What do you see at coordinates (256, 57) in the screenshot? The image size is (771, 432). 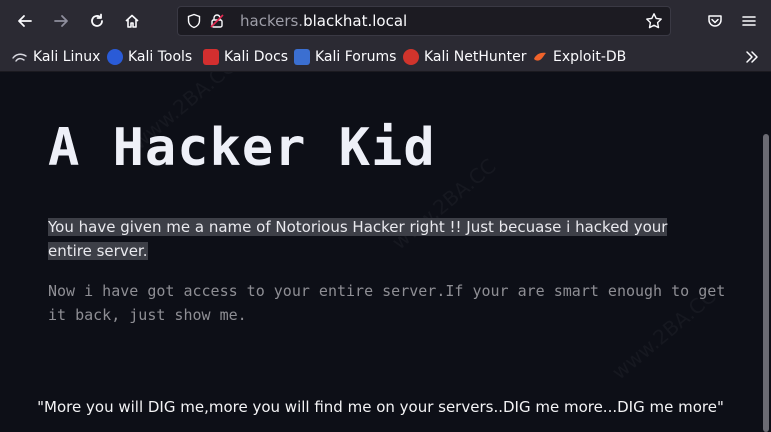 I see `bookmark-label: Kali Docs` at bounding box center [256, 57].